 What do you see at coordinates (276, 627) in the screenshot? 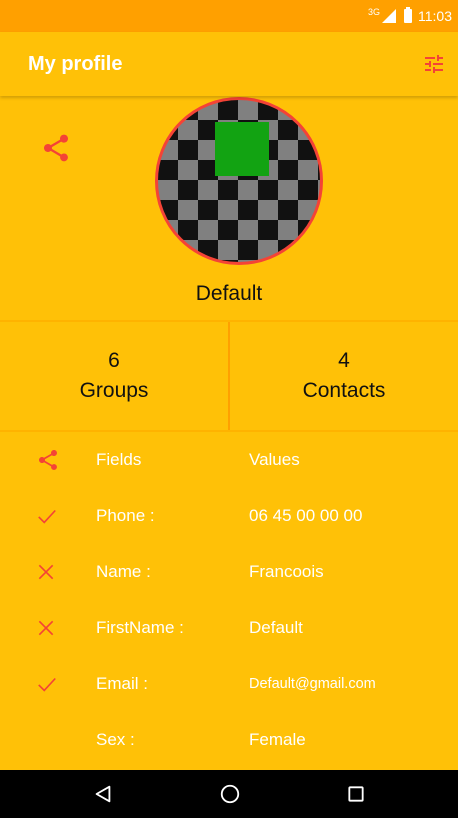
I see `field-value: Default` at bounding box center [276, 627].